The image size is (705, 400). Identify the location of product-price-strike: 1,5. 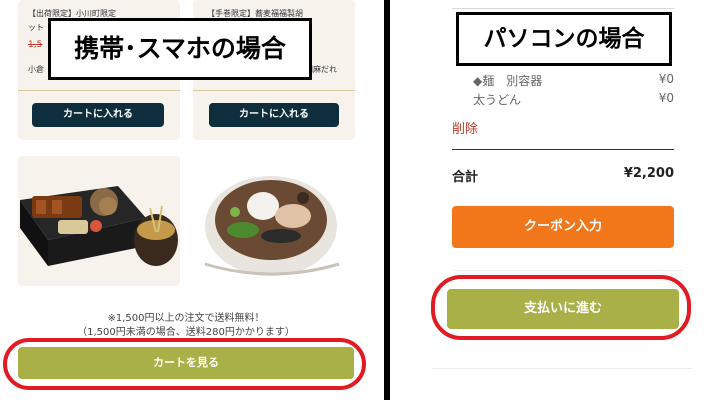
(35, 45).